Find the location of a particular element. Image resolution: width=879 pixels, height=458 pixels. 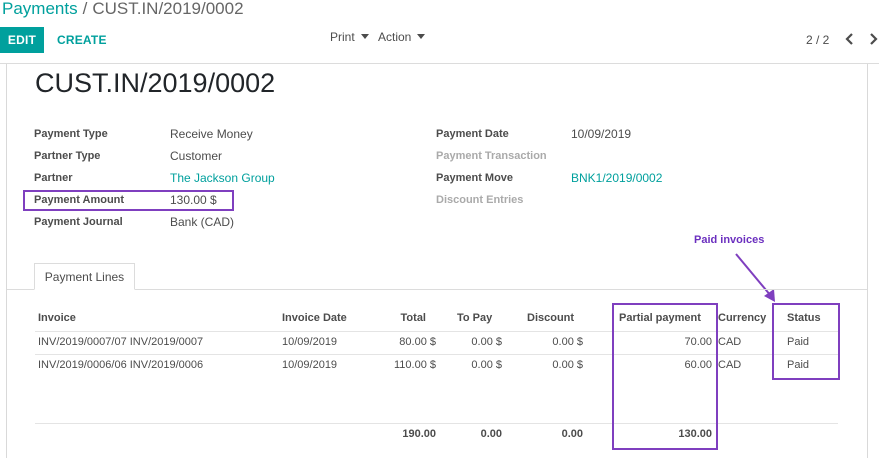

breadcrumb: Payments / CUST.IN/2019/0002 is located at coordinates (123, 10).